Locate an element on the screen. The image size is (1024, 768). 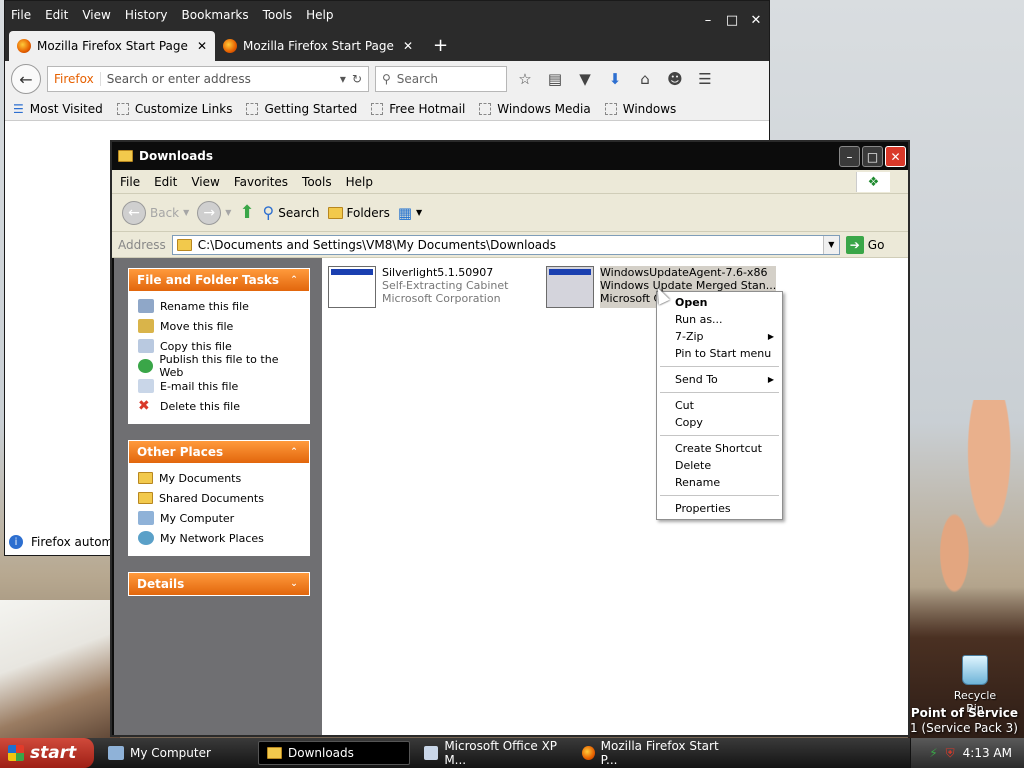
menu-item-label: 7-Zip is located at coordinates (689, 336).